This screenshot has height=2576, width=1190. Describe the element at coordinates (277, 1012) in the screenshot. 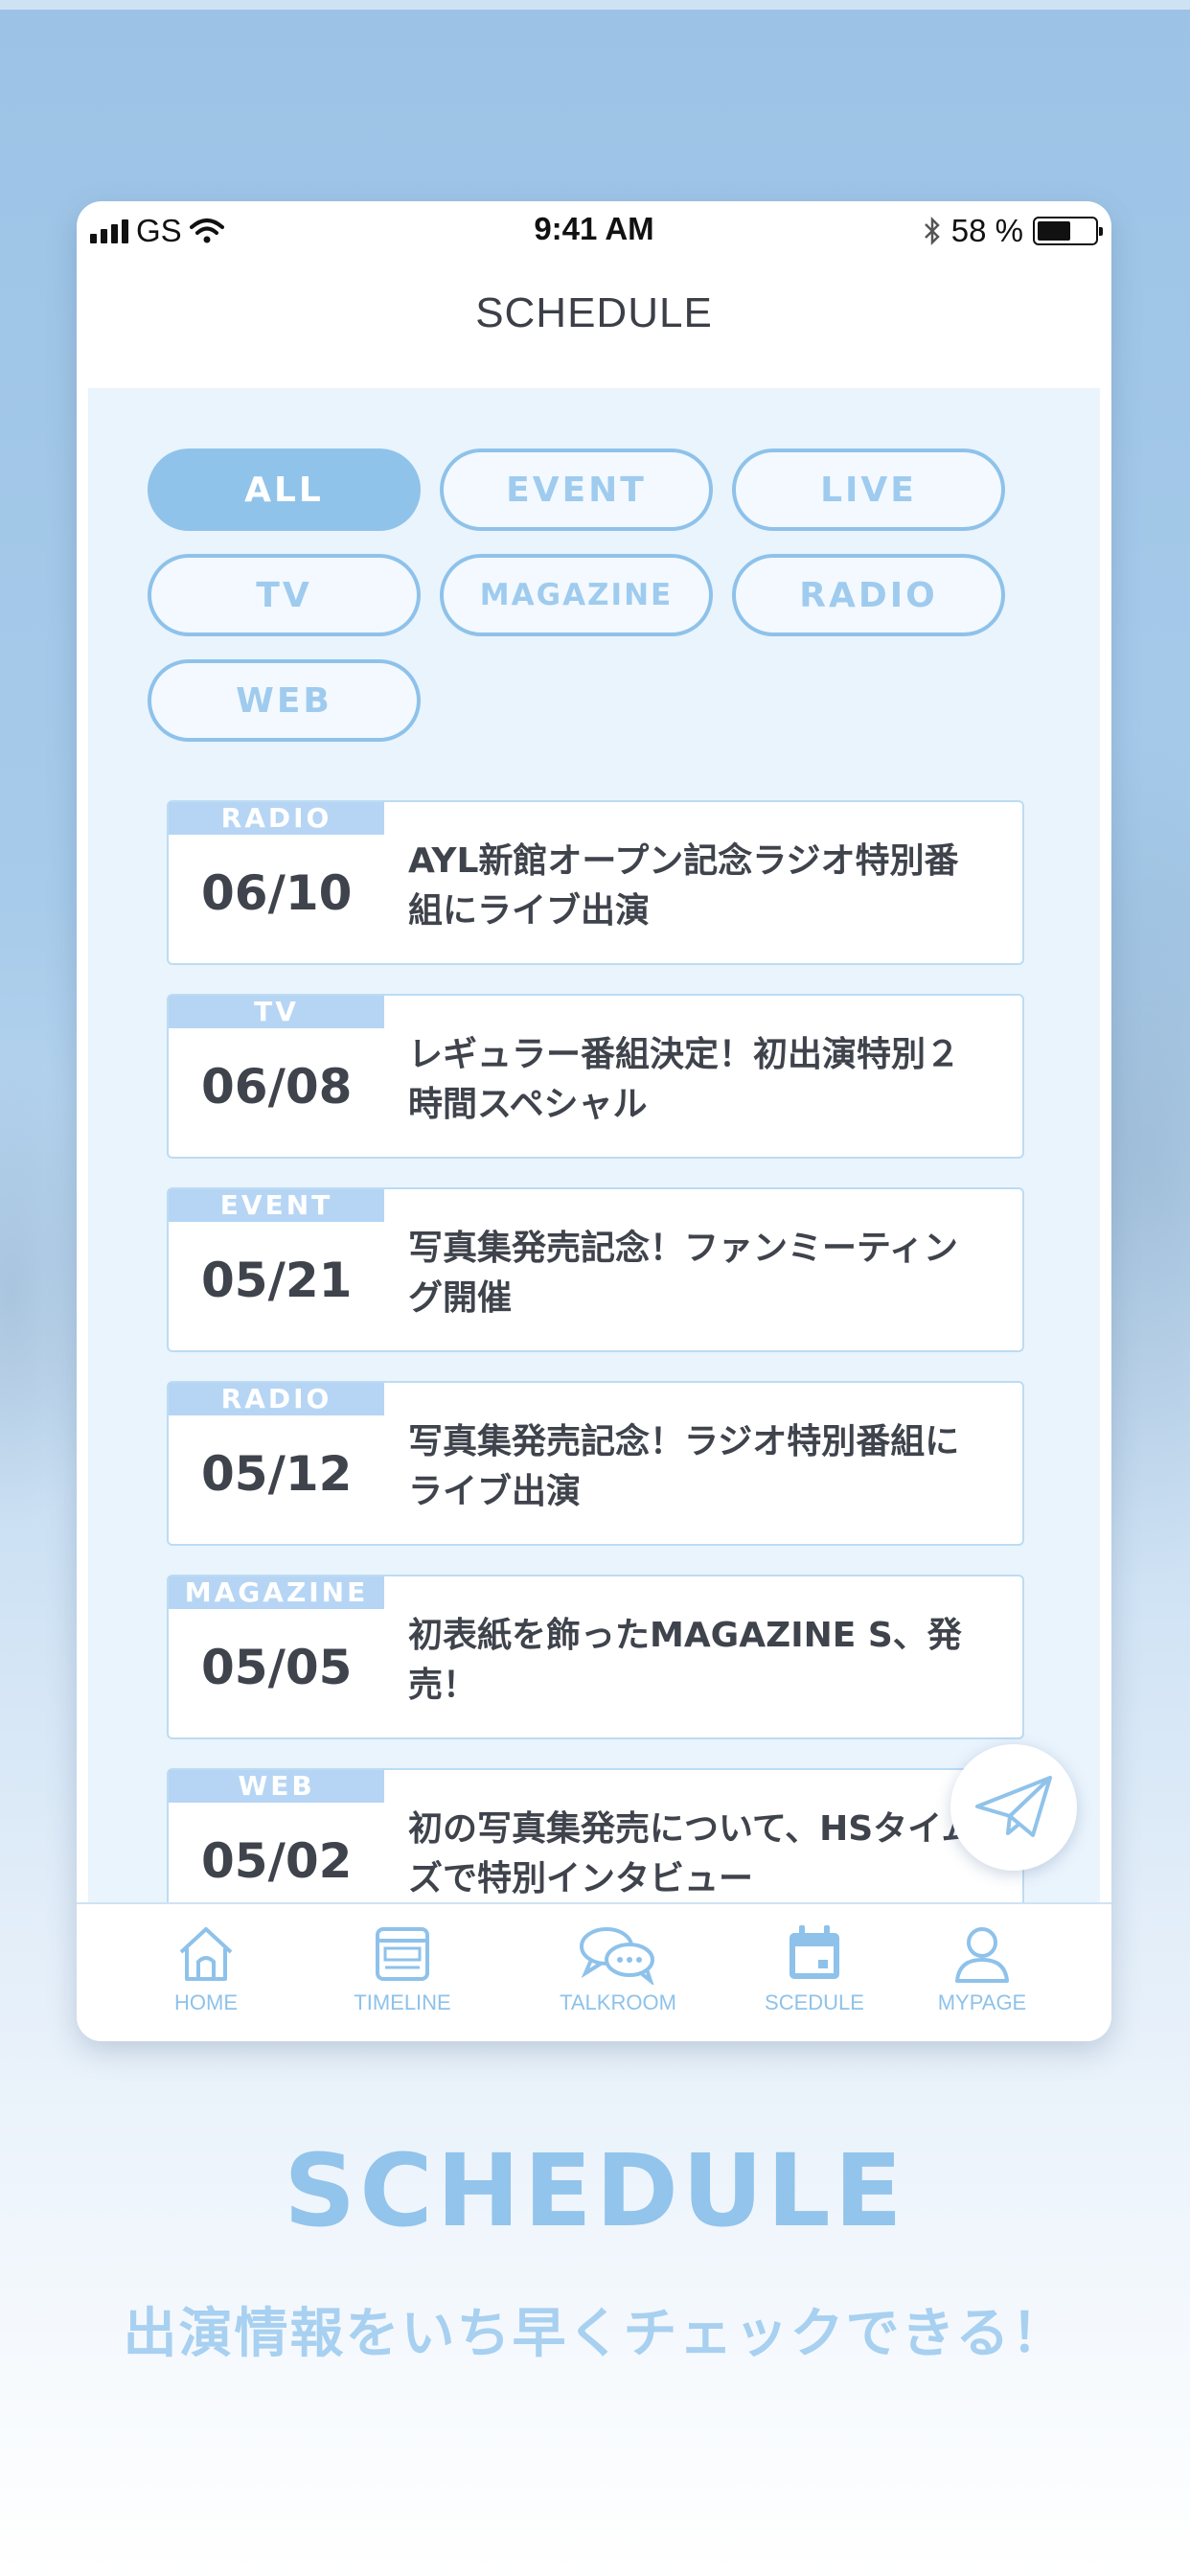

I see `category-badge: TV` at that location.